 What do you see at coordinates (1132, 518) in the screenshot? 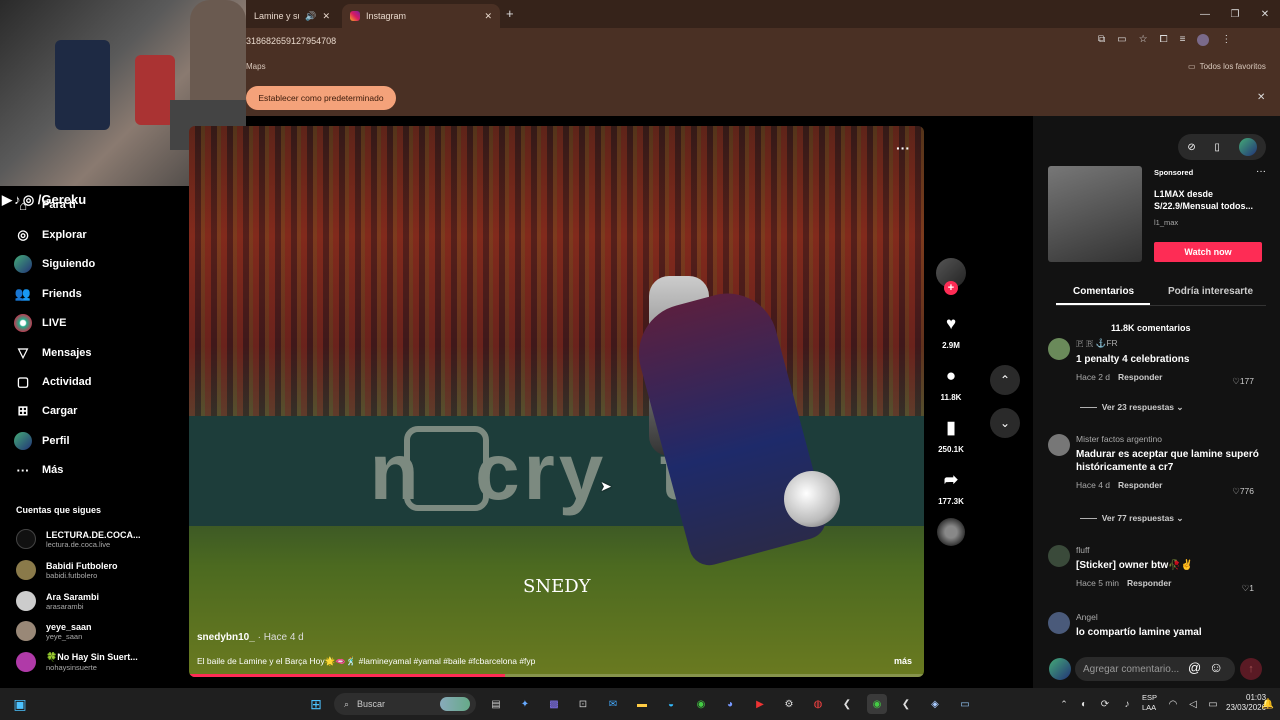
I see `view-replies-button: —— Ver 77 respuestas ⌄` at bounding box center [1132, 518].